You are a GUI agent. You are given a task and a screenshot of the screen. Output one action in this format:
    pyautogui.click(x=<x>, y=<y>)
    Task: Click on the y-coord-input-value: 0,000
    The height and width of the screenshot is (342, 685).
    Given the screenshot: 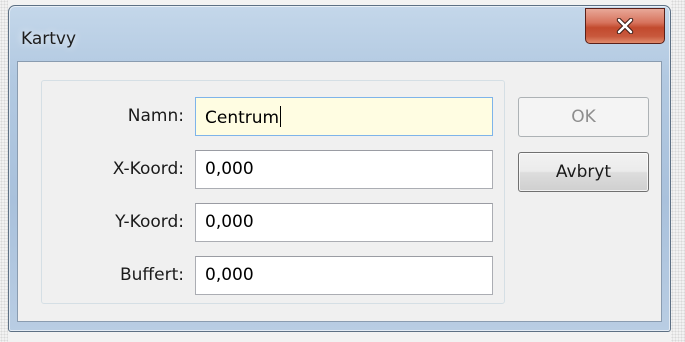 What is the action you would take?
    pyautogui.click(x=229, y=222)
    